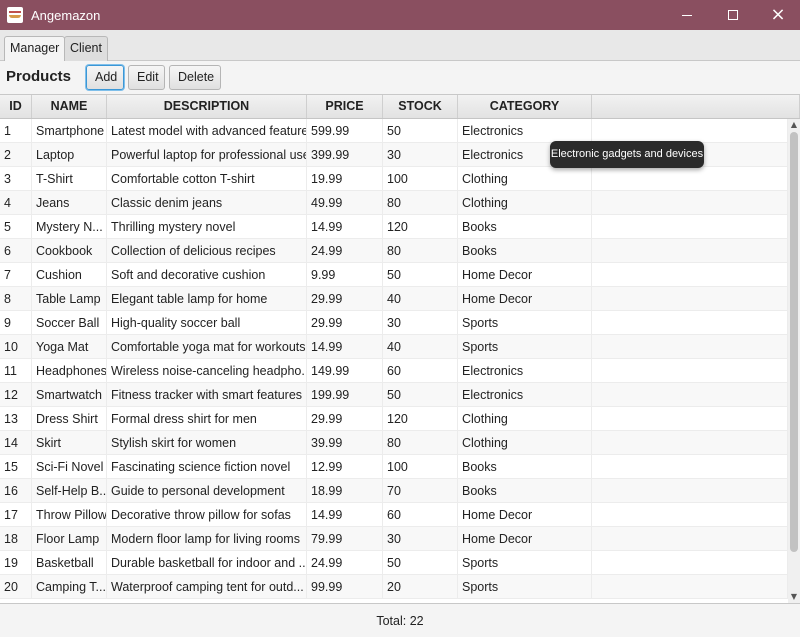  What do you see at coordinates (345, 587) in the screenshot?
I see `cell-price: 99.99` at bounding box center [345, 587].